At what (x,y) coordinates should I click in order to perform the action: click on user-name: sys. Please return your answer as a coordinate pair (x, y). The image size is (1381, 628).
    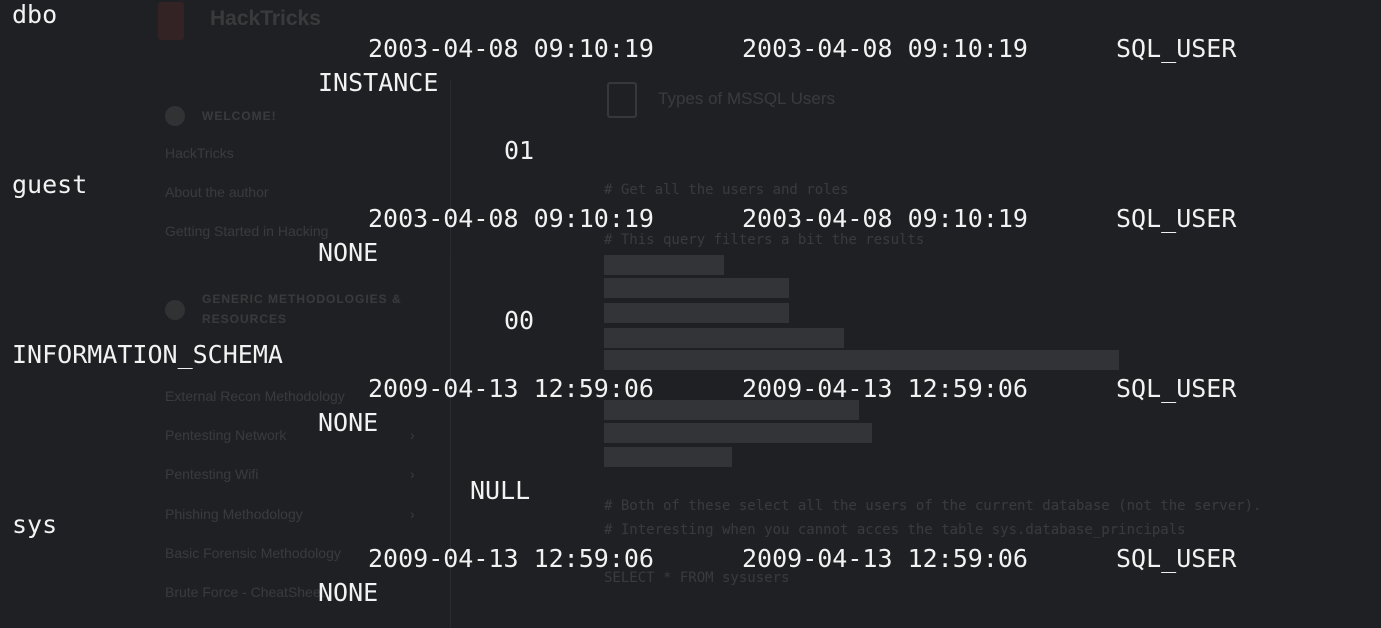
    Looking at the image, I should click on (35, 524).